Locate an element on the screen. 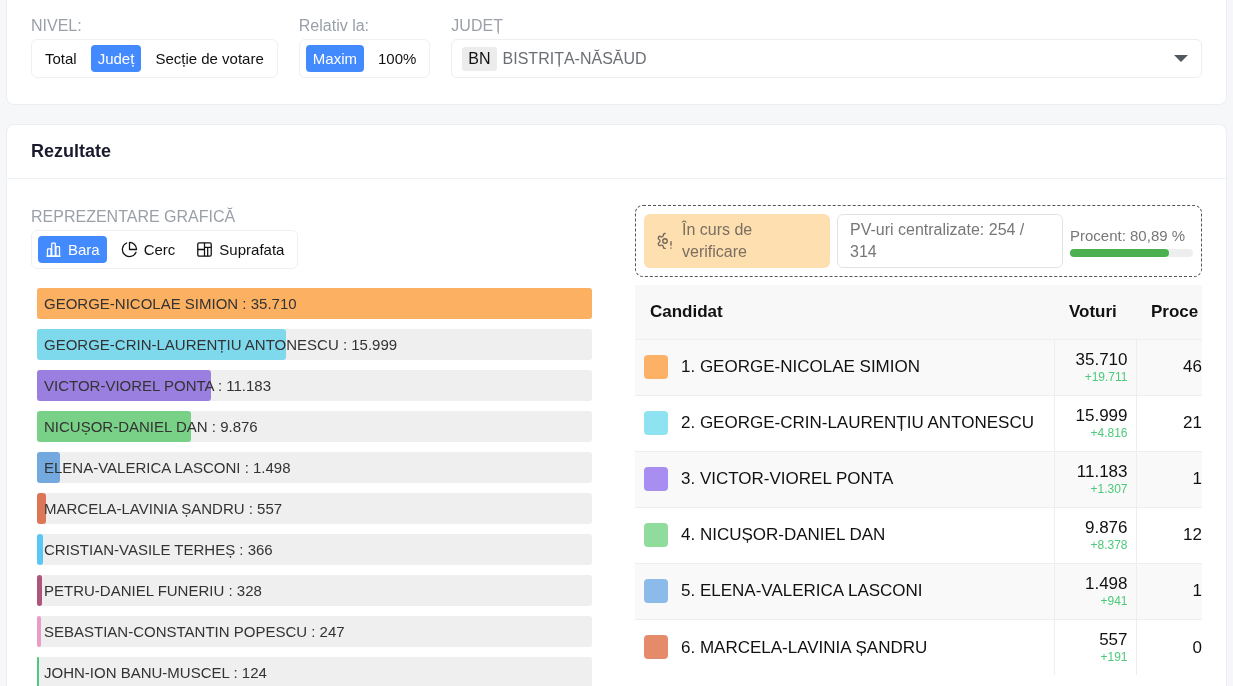  results-title: Rezultate is located at coordinates (71, 151).